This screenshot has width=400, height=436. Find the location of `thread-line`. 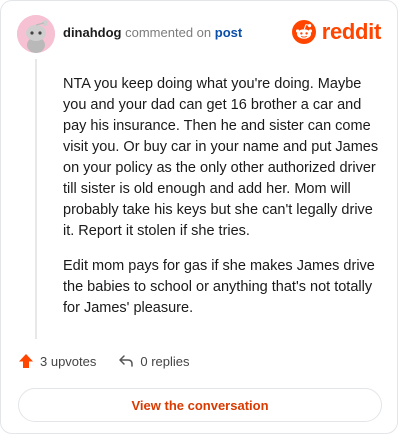

thread-line is located at coordinates (36, 199).